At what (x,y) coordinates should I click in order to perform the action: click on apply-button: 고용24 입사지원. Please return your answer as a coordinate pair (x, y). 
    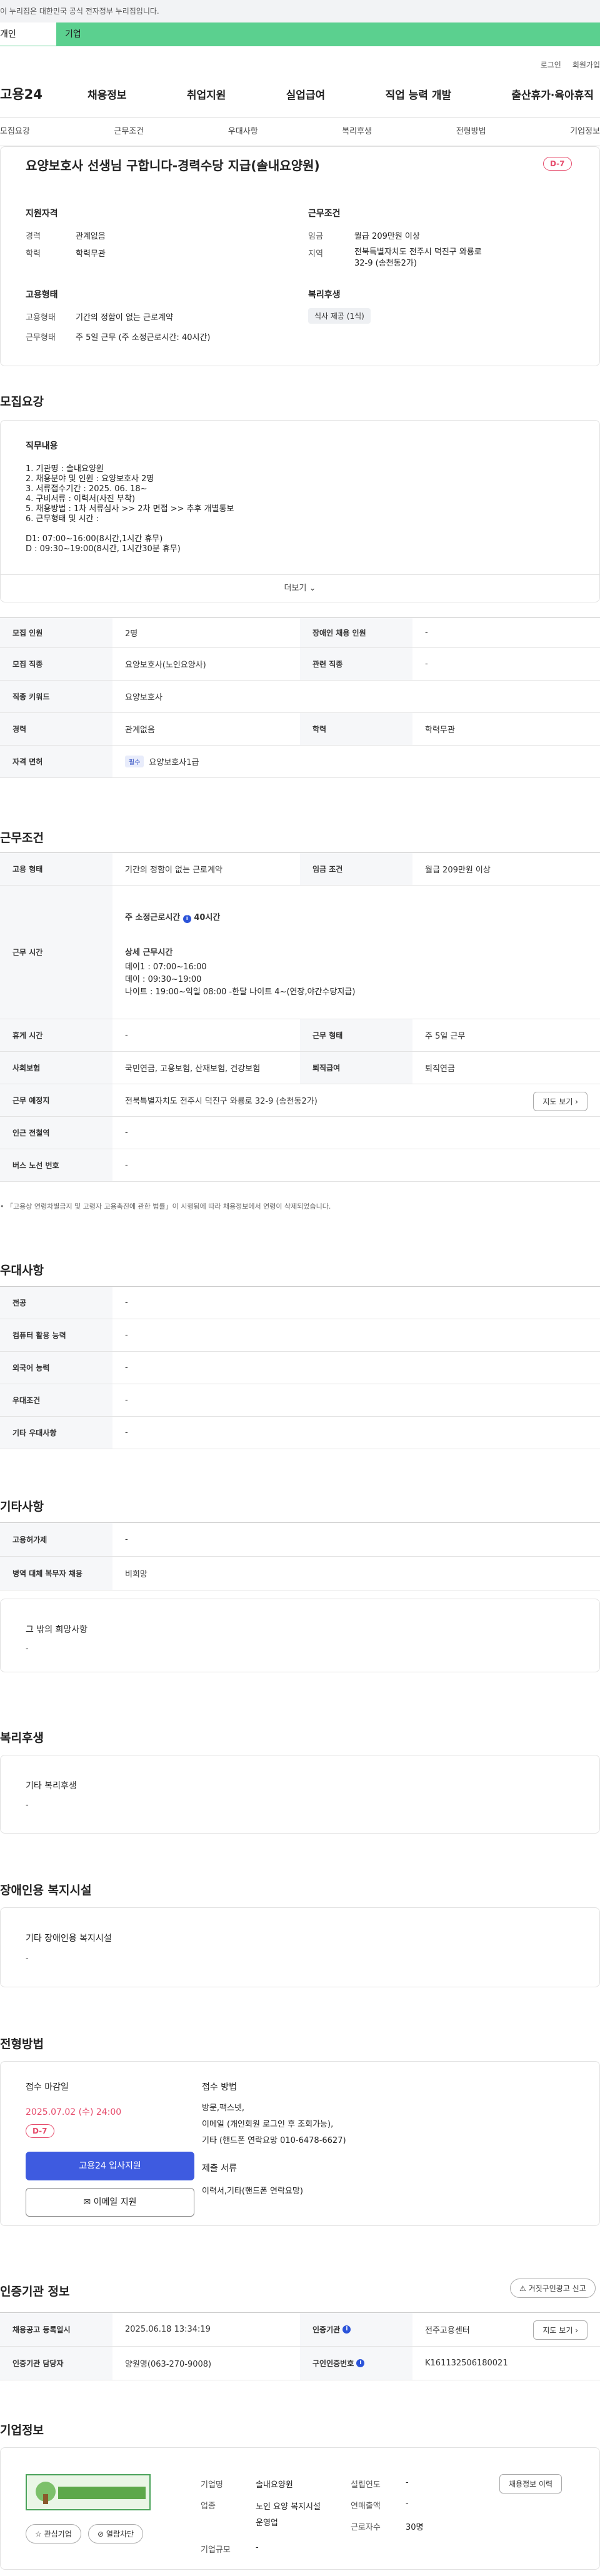
    Looking at the image, I should click on (110, 2166).